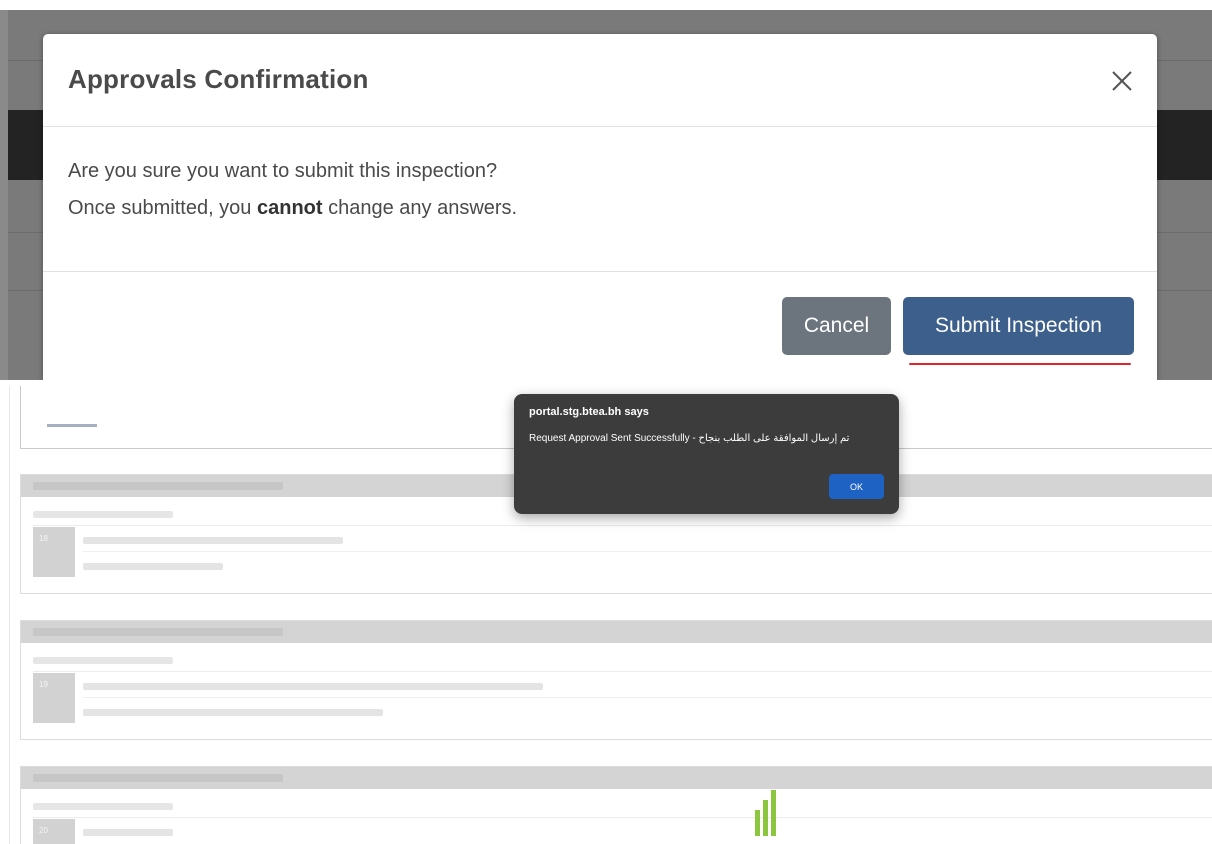  I want to click on modal-title: Approvals Confirmation, so click(218, 79).